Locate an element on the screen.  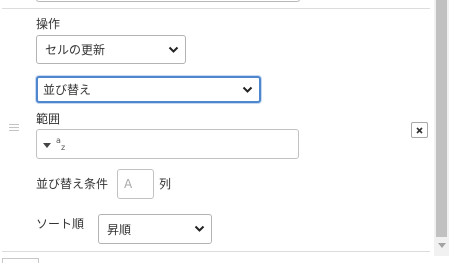
sort-az-icon: a z is located at coordinates (61, 145).